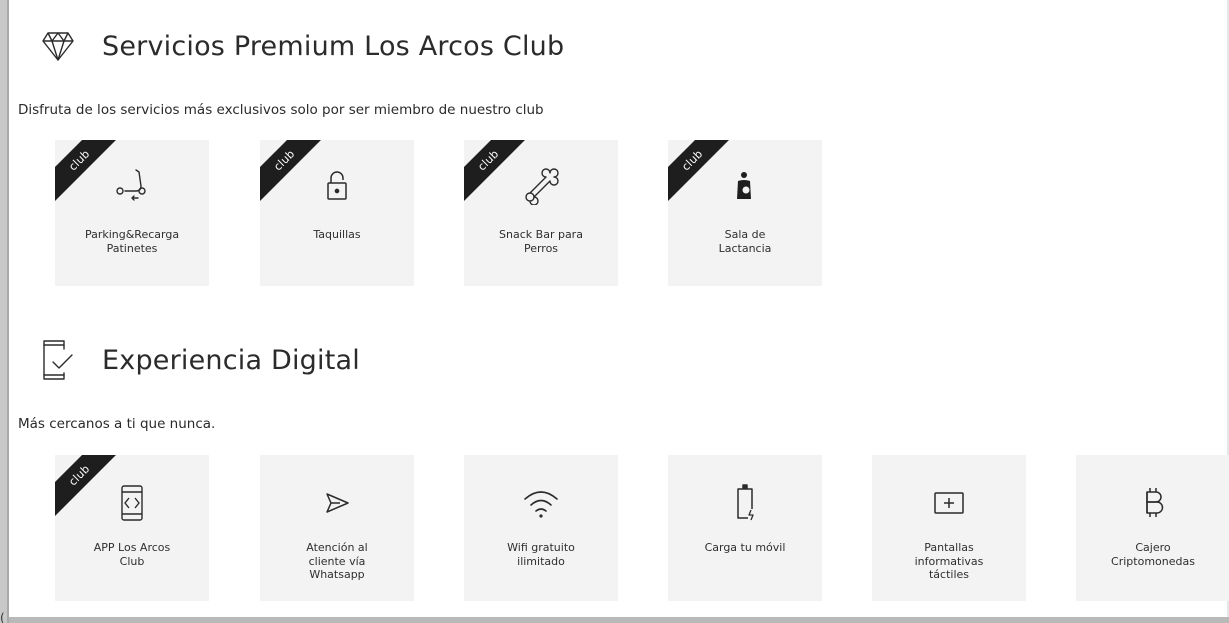  I want to click on app-code-icon, so click(132, 503).